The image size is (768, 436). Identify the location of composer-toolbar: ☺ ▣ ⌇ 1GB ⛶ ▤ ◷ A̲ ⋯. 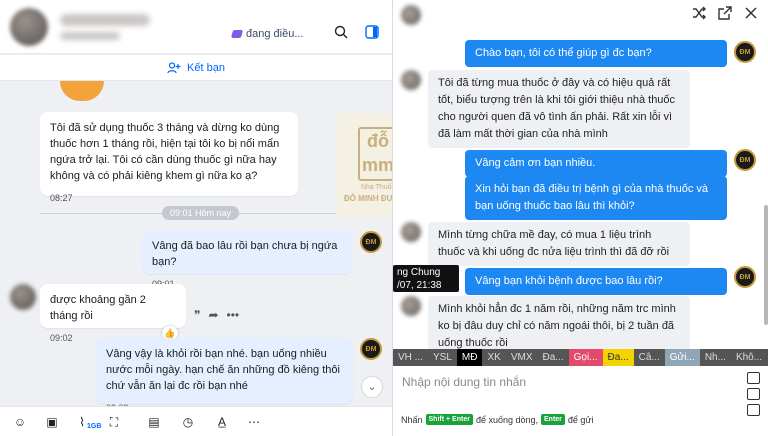
(196, 421).